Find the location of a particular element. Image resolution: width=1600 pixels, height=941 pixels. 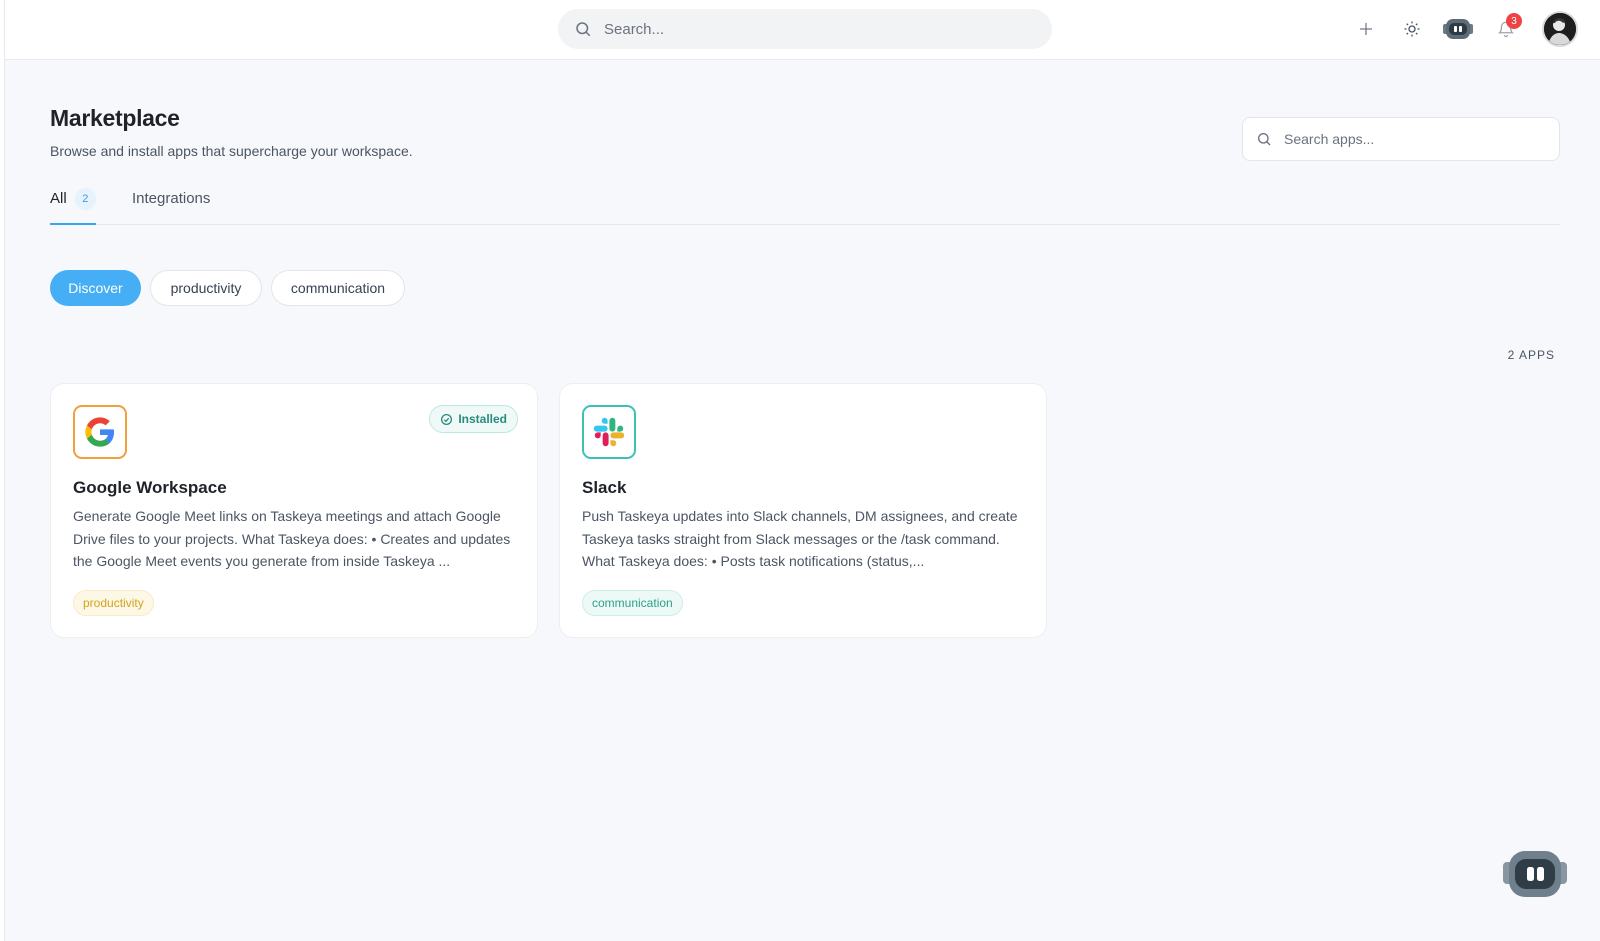

notifications-button: 3 is located at coordinates (1506, 29).